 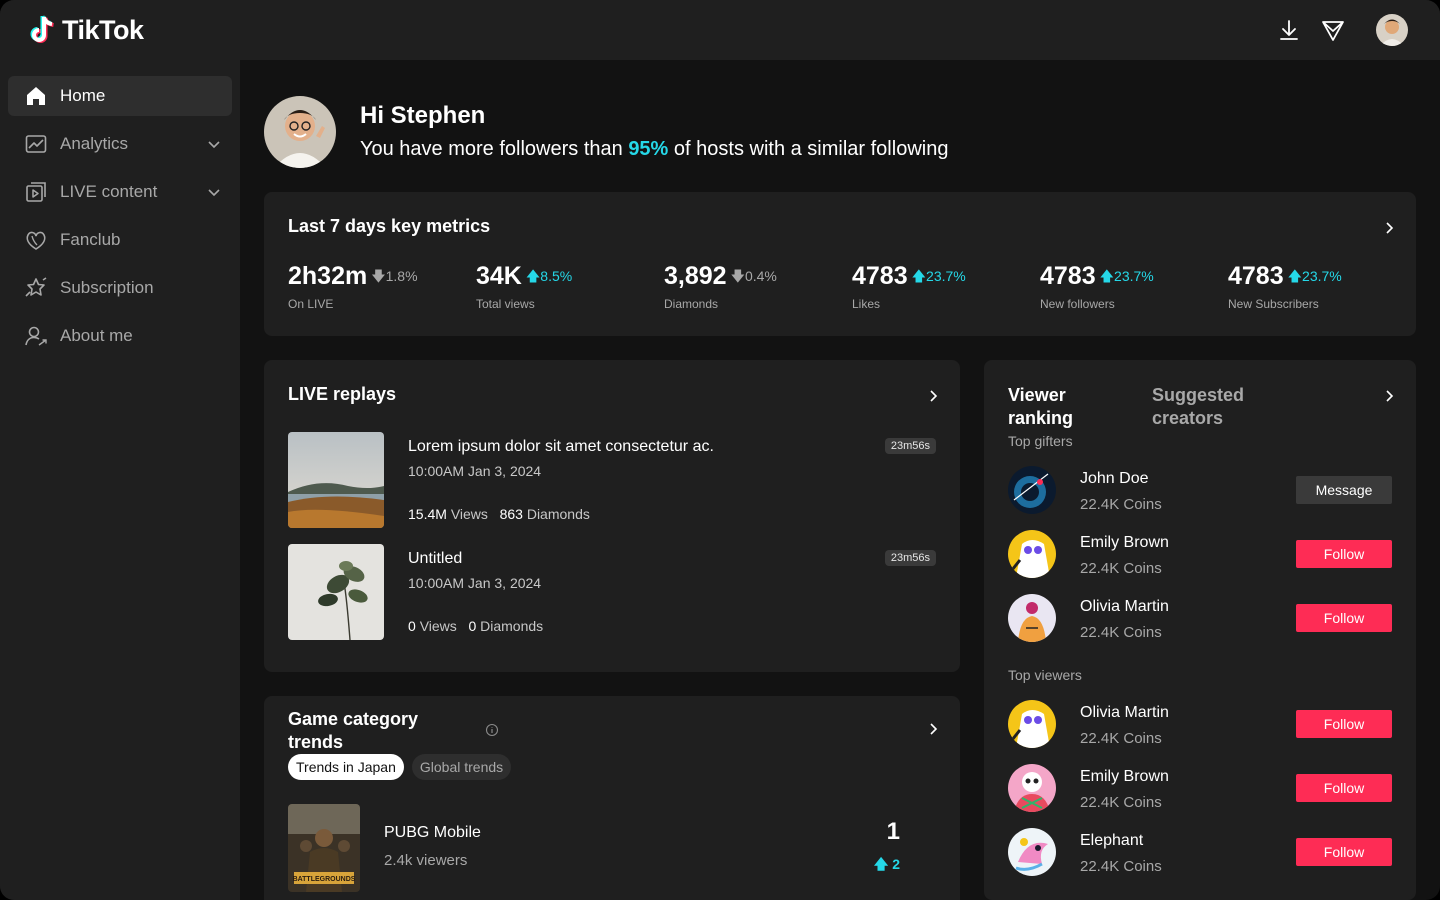 I want to click on app-name: TikTok, so click(x=103, y=29).